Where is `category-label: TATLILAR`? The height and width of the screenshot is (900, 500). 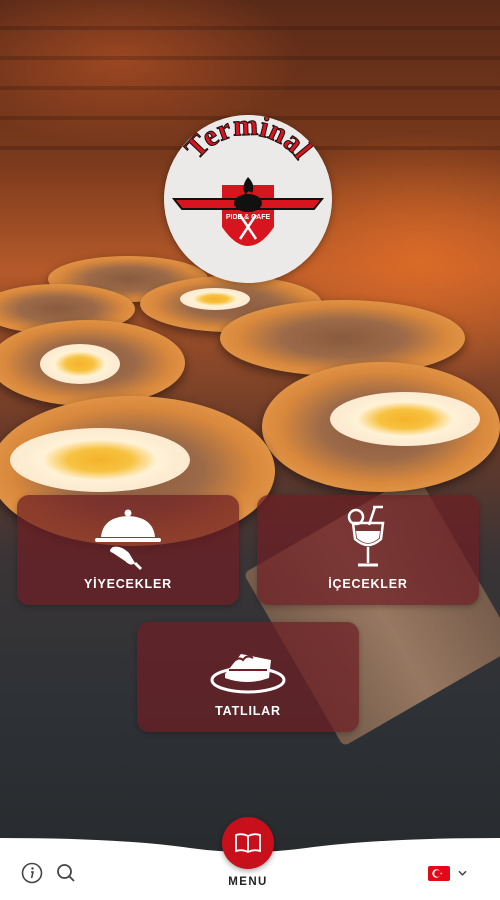 category-label: TATLILAR is located at coordinates (248, 711).